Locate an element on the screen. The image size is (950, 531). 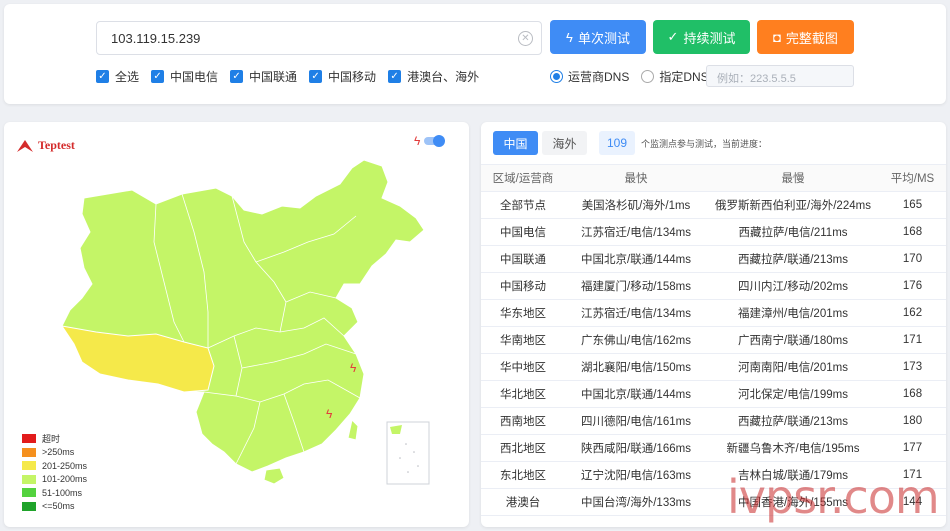
table-row: 东北地区 辽宁沈阳/电信/163ms 吉林白城/联通/179ms 171 is located at coordinates (713, 475).